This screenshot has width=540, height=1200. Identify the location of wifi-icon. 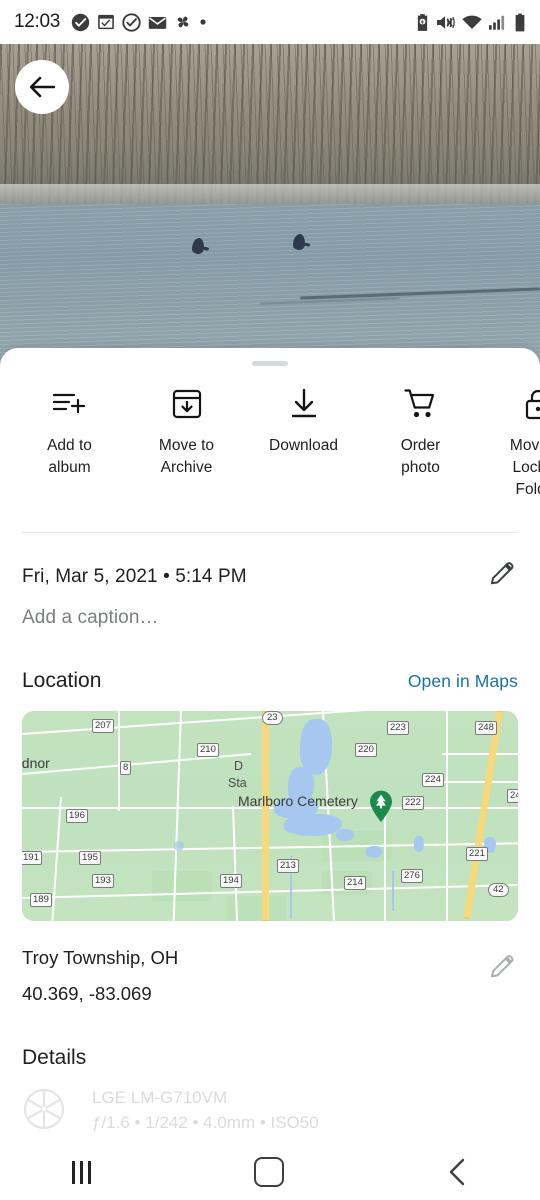
(472, 22).